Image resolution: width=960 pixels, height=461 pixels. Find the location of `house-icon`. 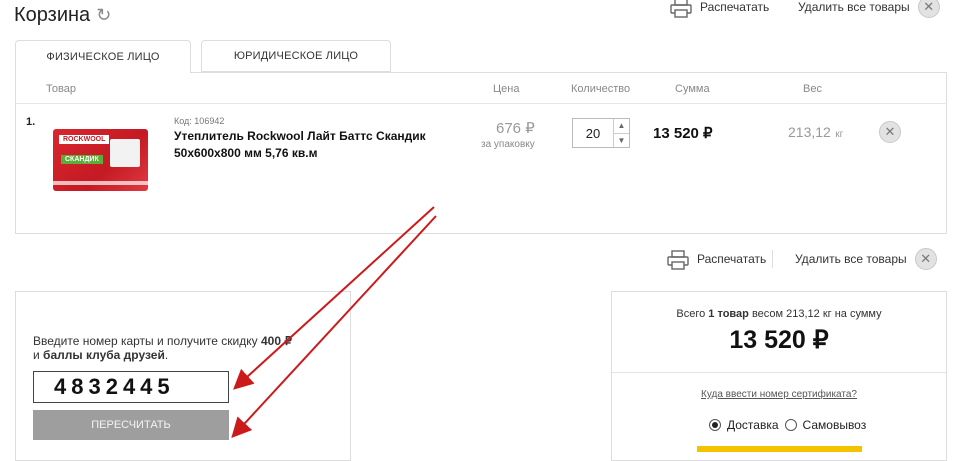

house-icon is located at coordinates (125, 153).